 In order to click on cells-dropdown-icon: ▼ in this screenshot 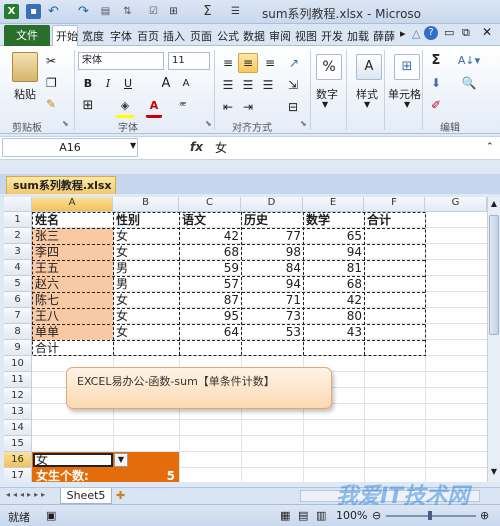, I will do `click(407, 104)`.